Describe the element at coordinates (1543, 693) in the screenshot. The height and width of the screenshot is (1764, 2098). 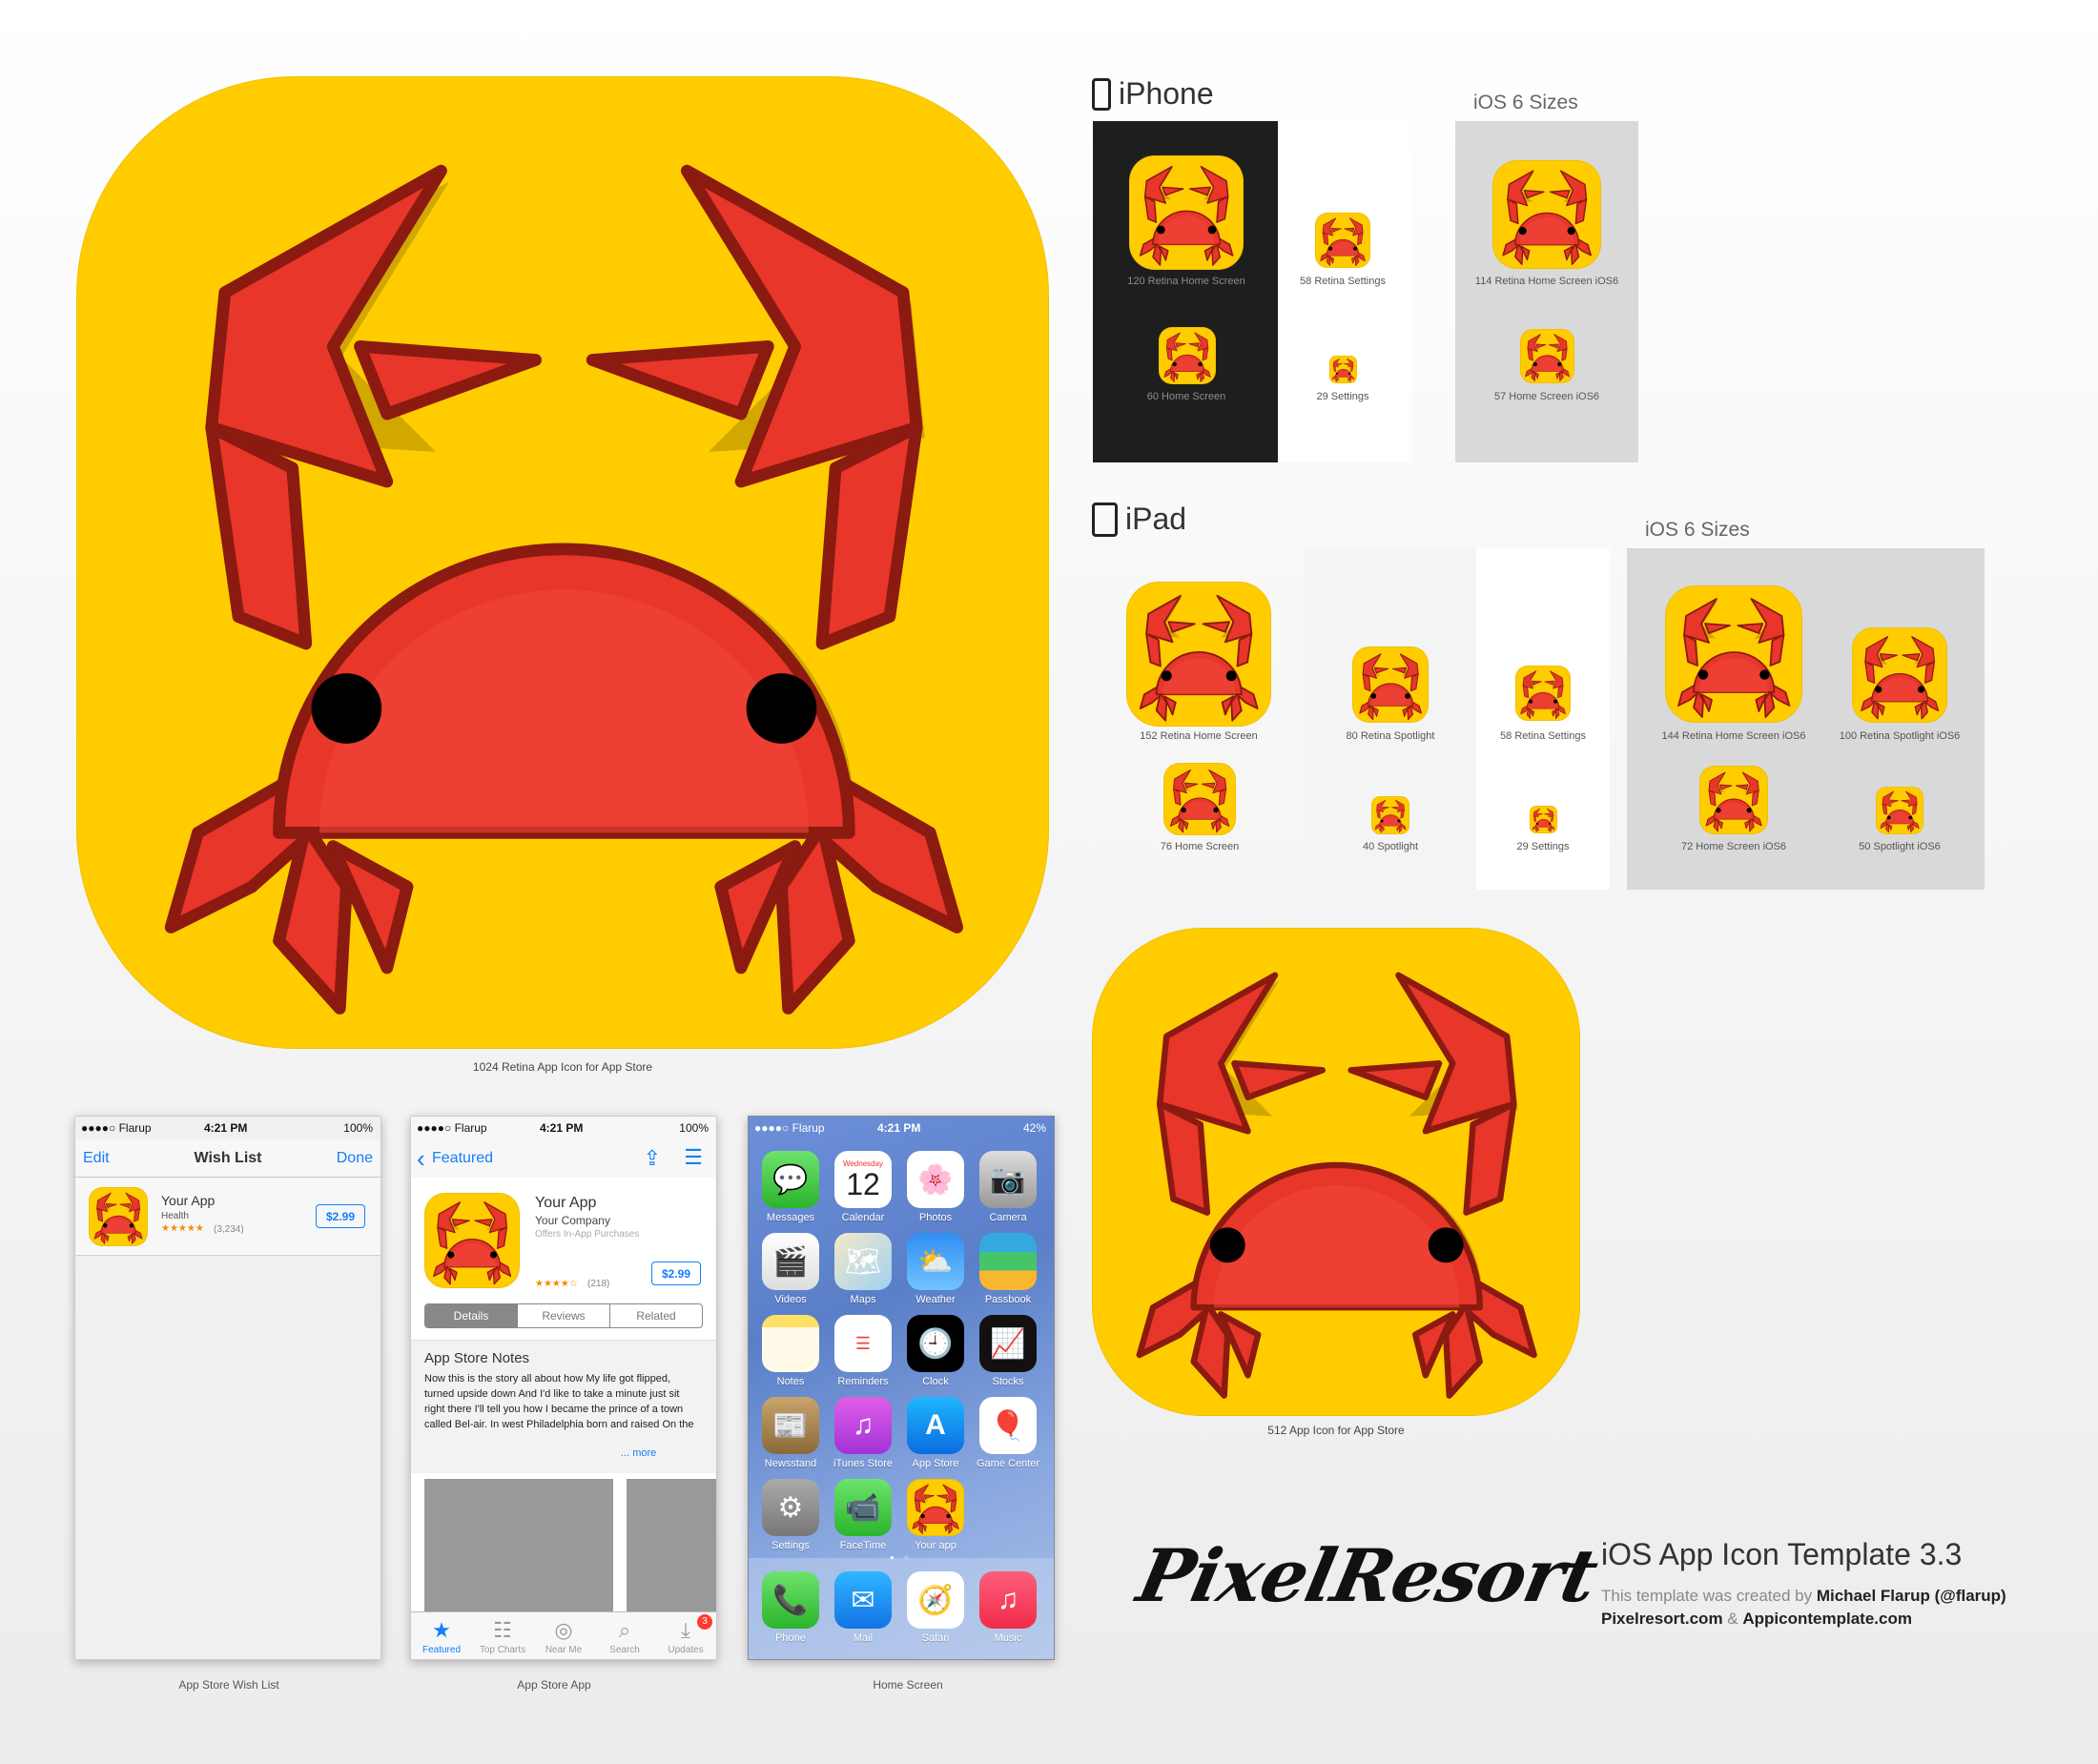
I see `app-icon-58-ipad` at that location.